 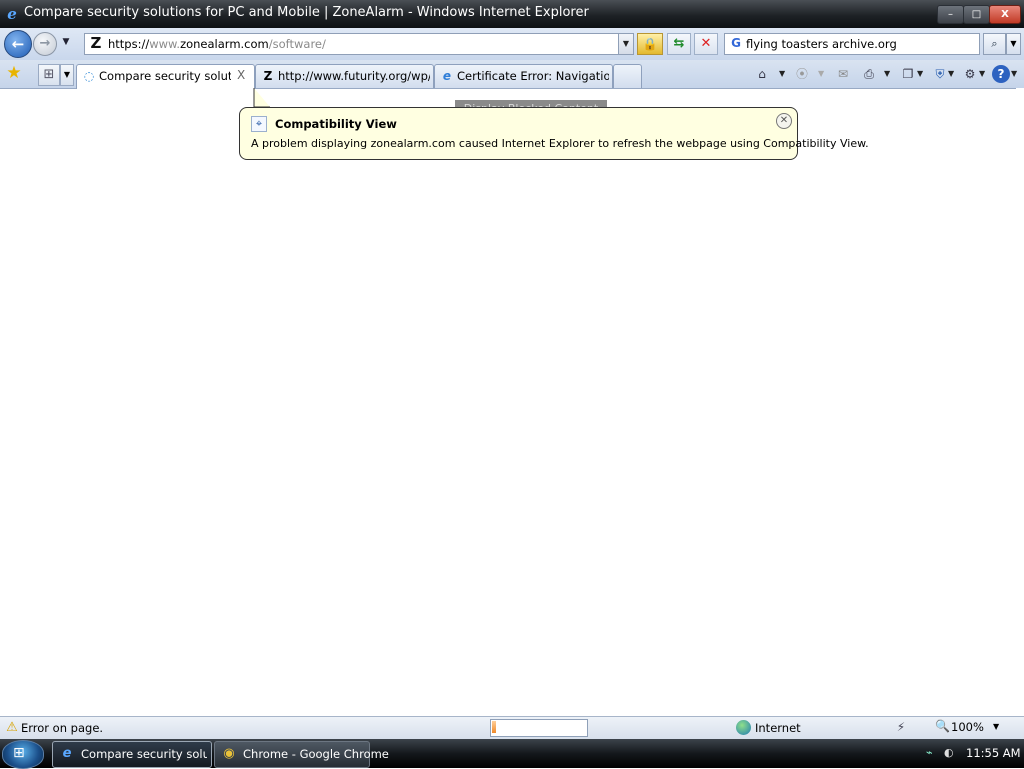 What do you see at coordinates (14, 73) in the screenshot?
I see `favorites-star-icon: ★` at bounding box center [14, 73].